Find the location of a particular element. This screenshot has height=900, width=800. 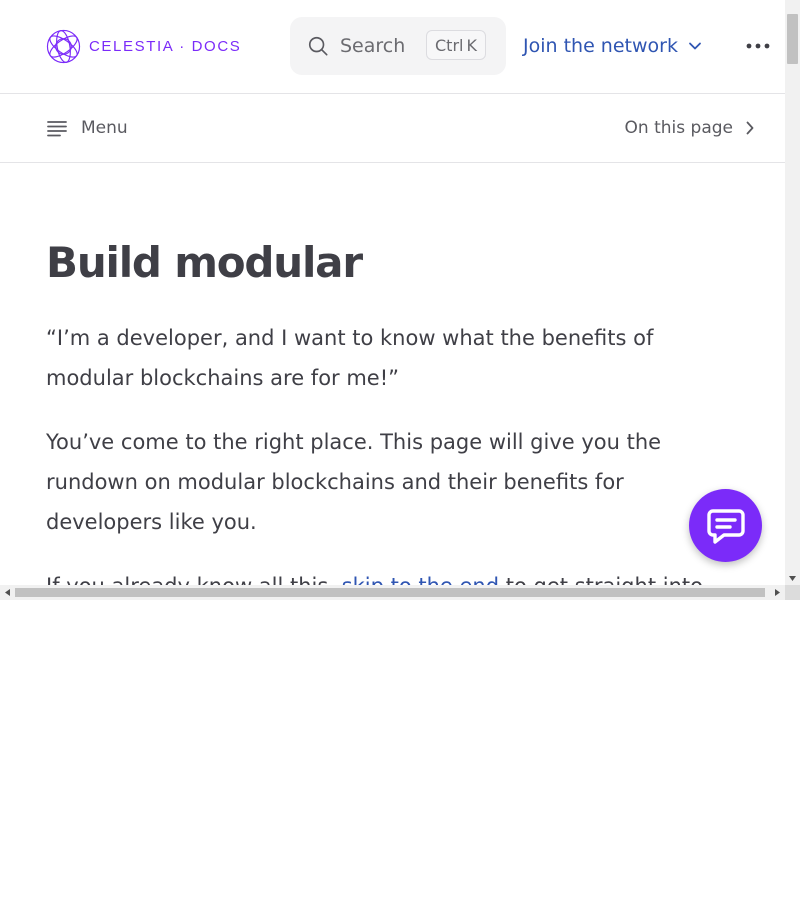

search-label: Search is located at coordinates (373, 46).